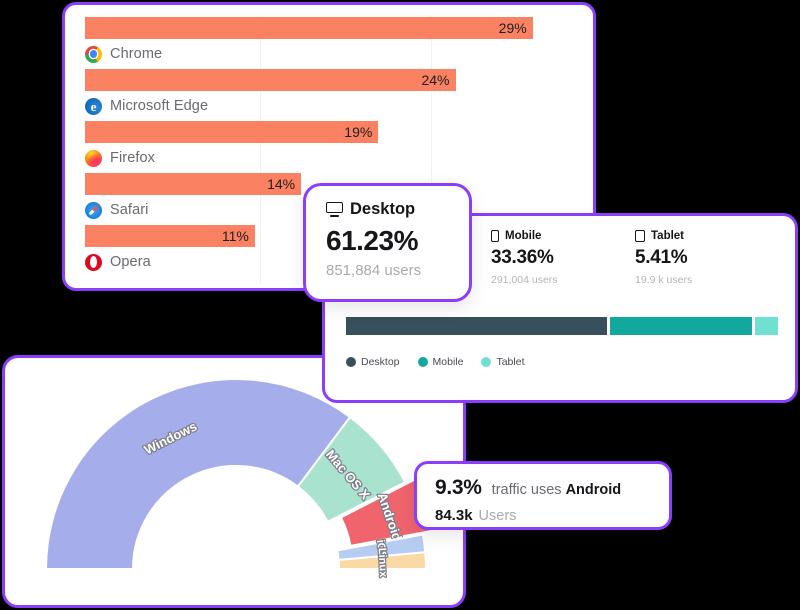 This screenshot has width=800, height=610. Describe the element at coordinates (640, 236) in the screenshot. I see `tablet-icon` at that location.